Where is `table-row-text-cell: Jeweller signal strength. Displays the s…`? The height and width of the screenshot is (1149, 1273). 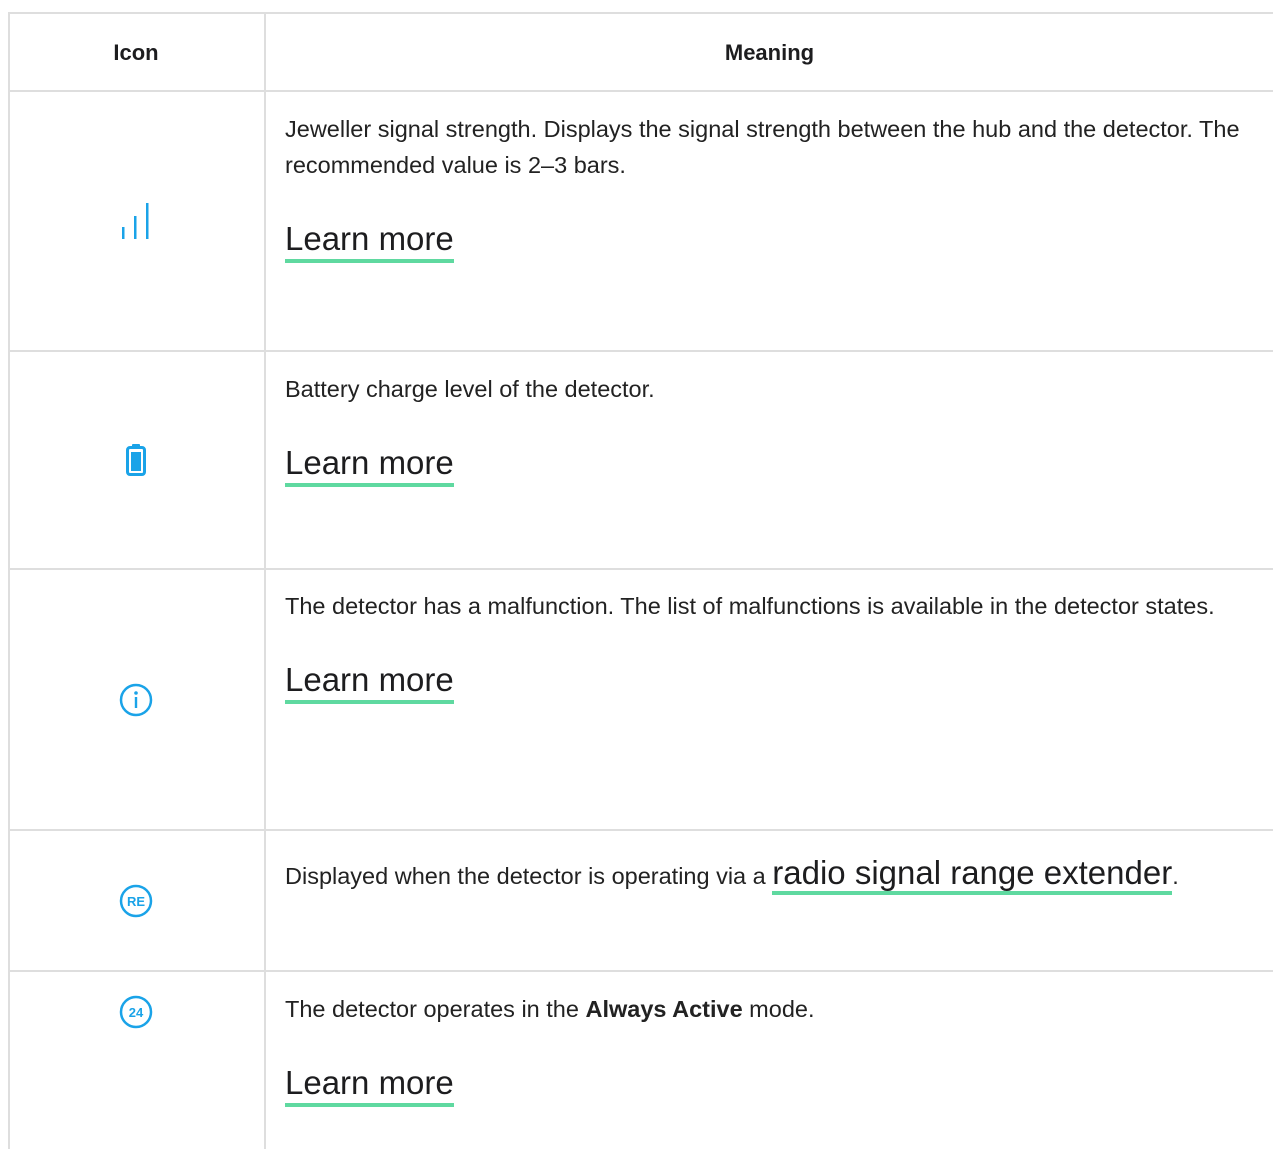 table-row-text-cell: Jeweller signal strength. Displays the s… is located at coordinates (775, 187).